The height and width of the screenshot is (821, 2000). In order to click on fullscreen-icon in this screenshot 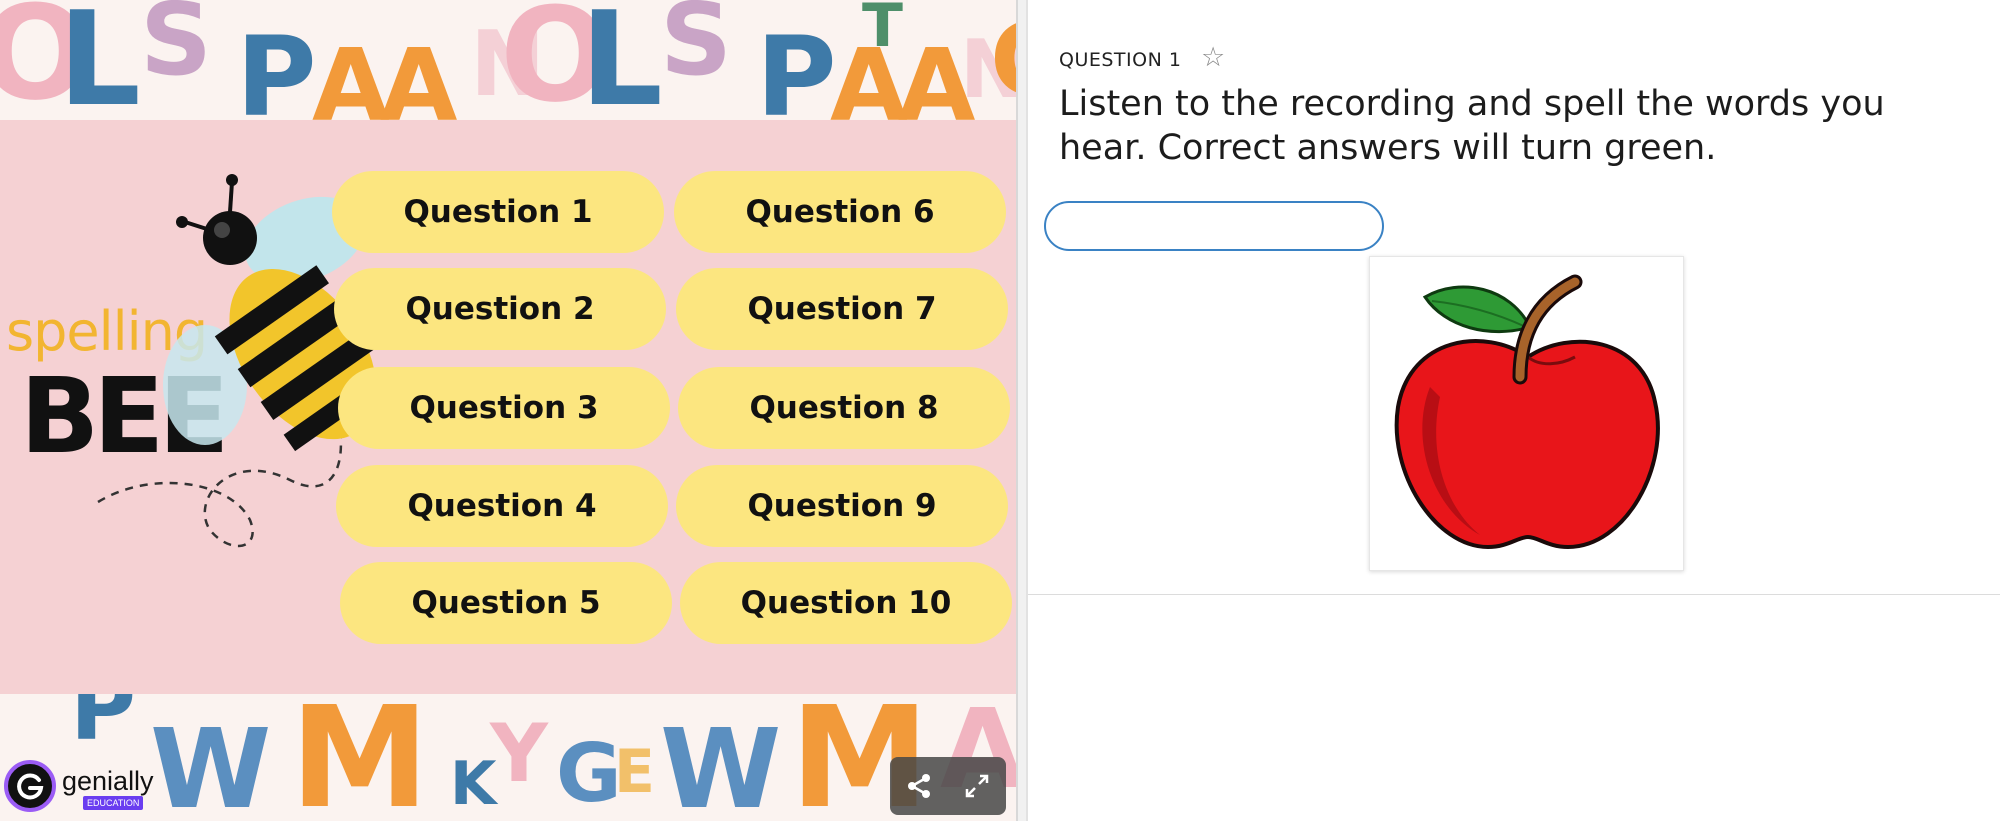, I will do `click(977, 786)`.